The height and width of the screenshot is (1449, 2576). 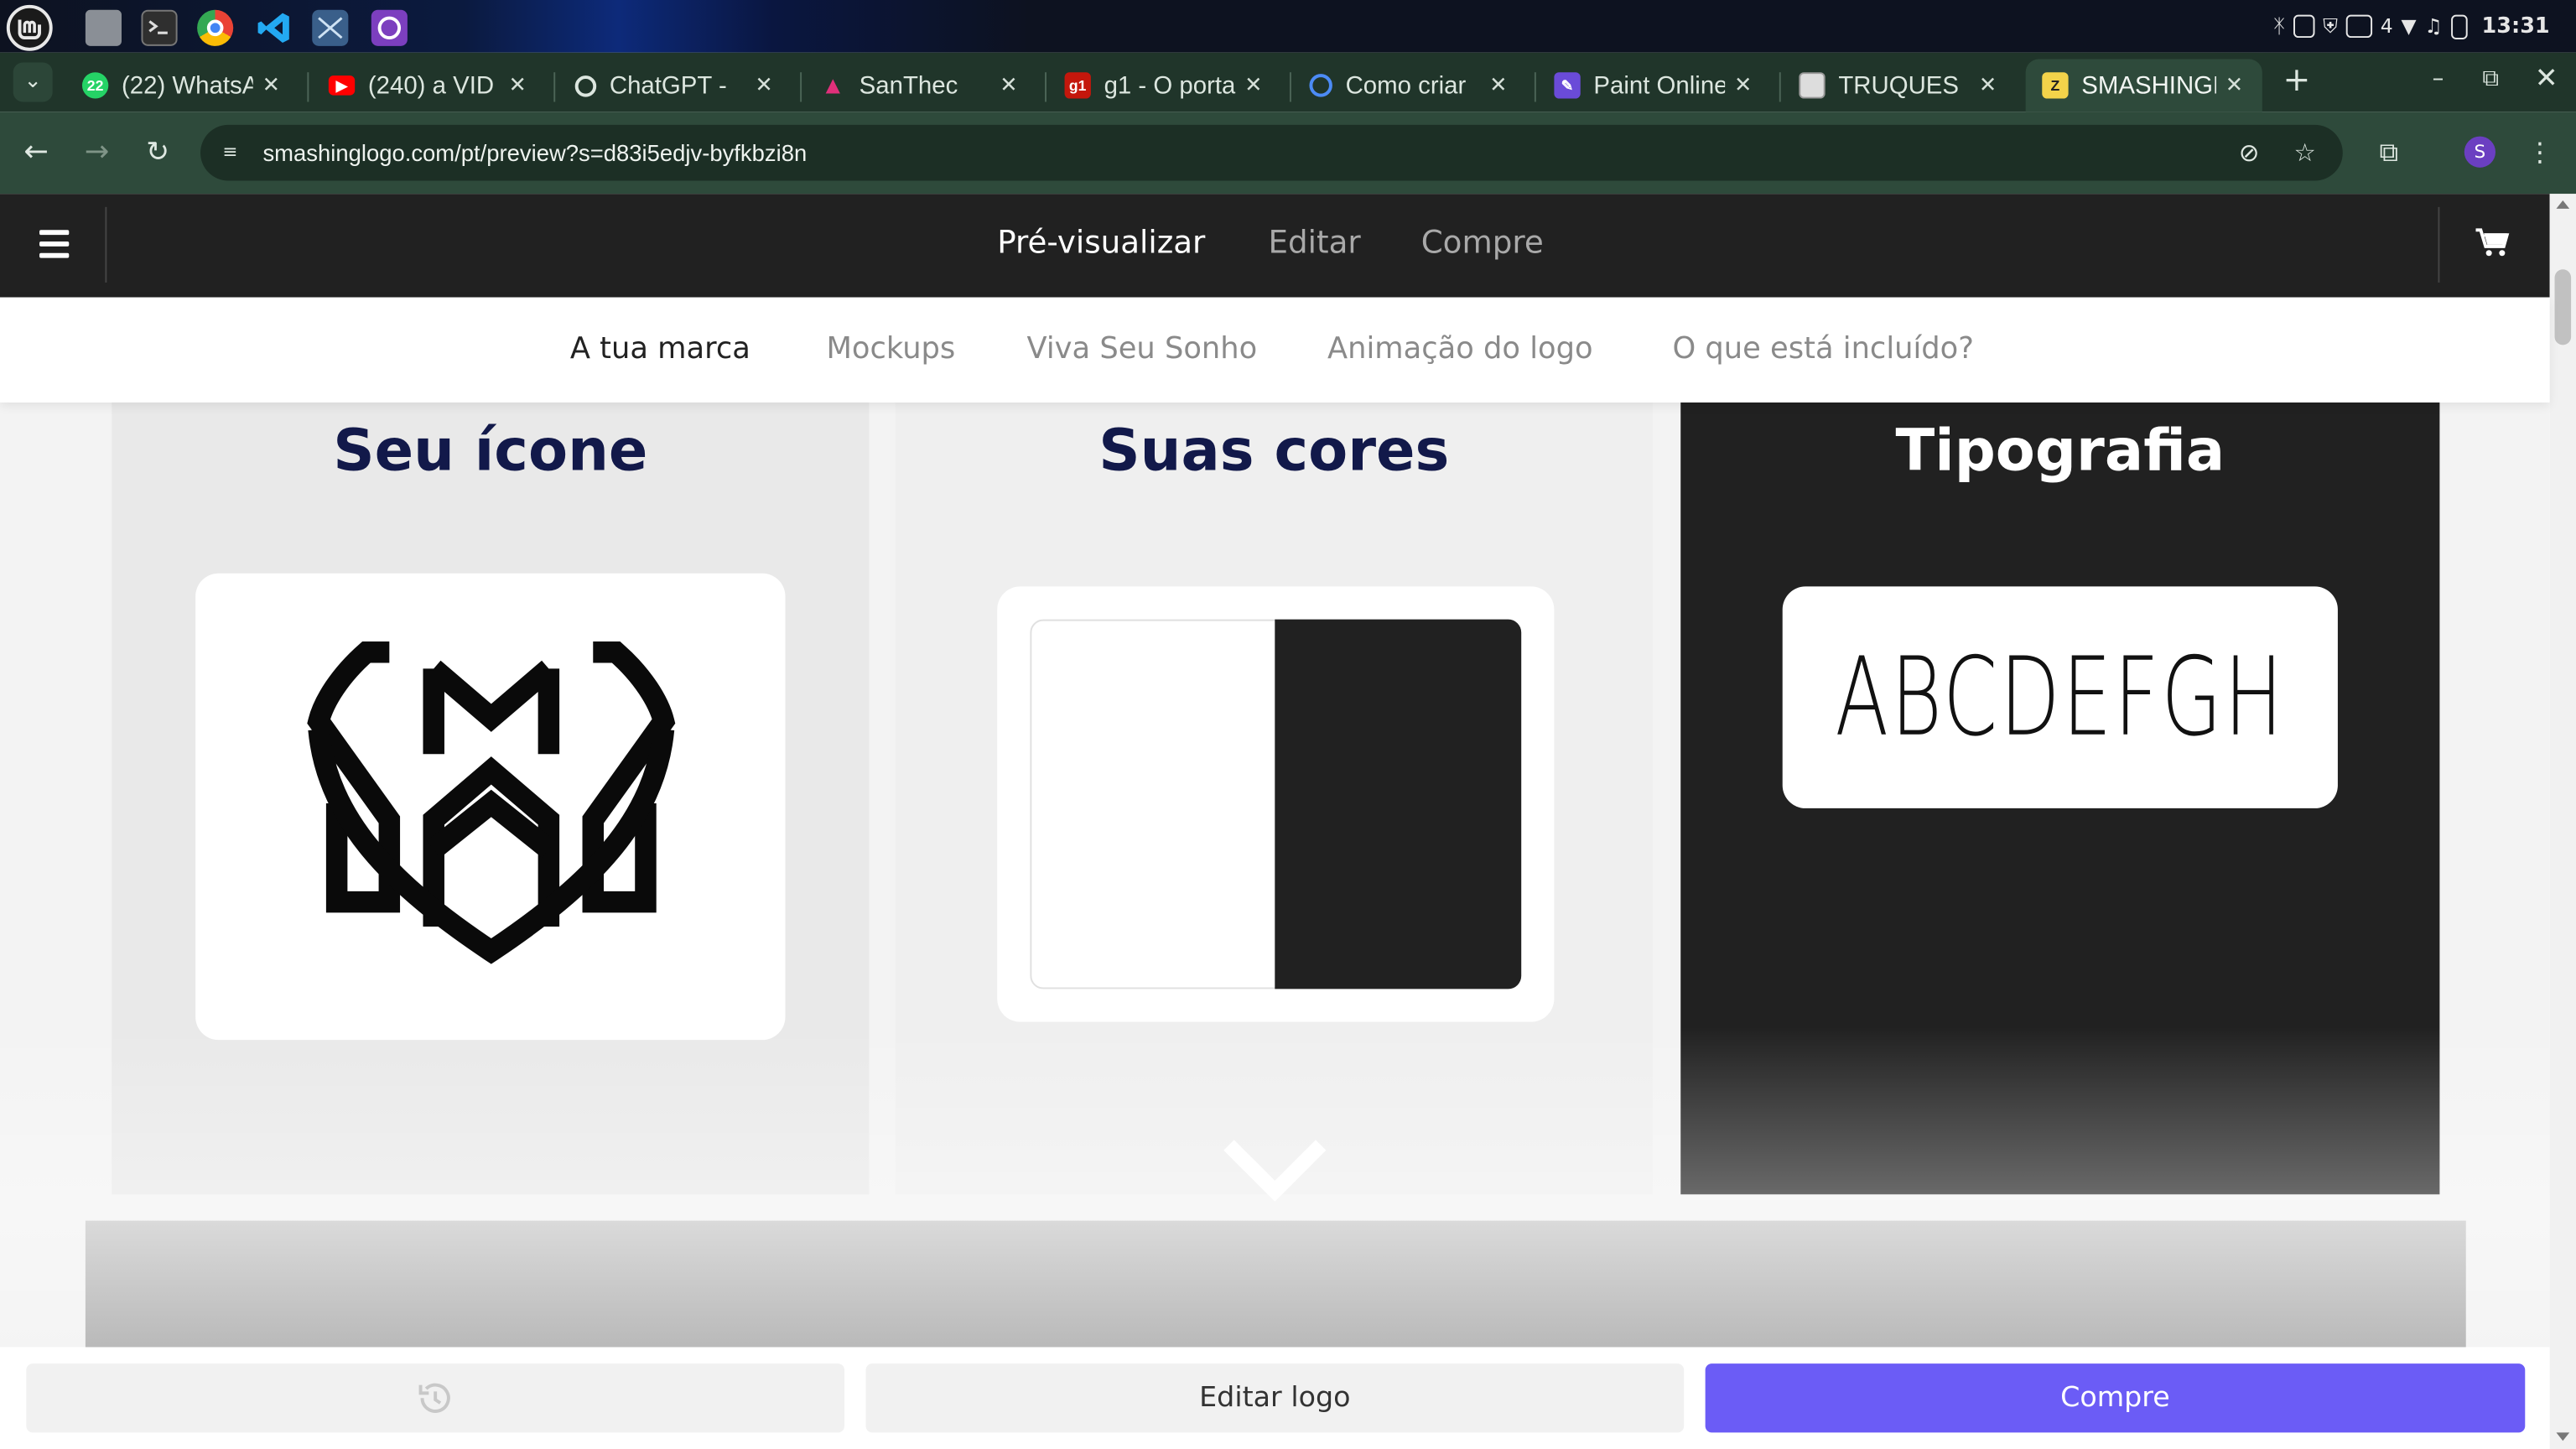 I want to click on chatgpt-icon, so click(x=585, y=85).